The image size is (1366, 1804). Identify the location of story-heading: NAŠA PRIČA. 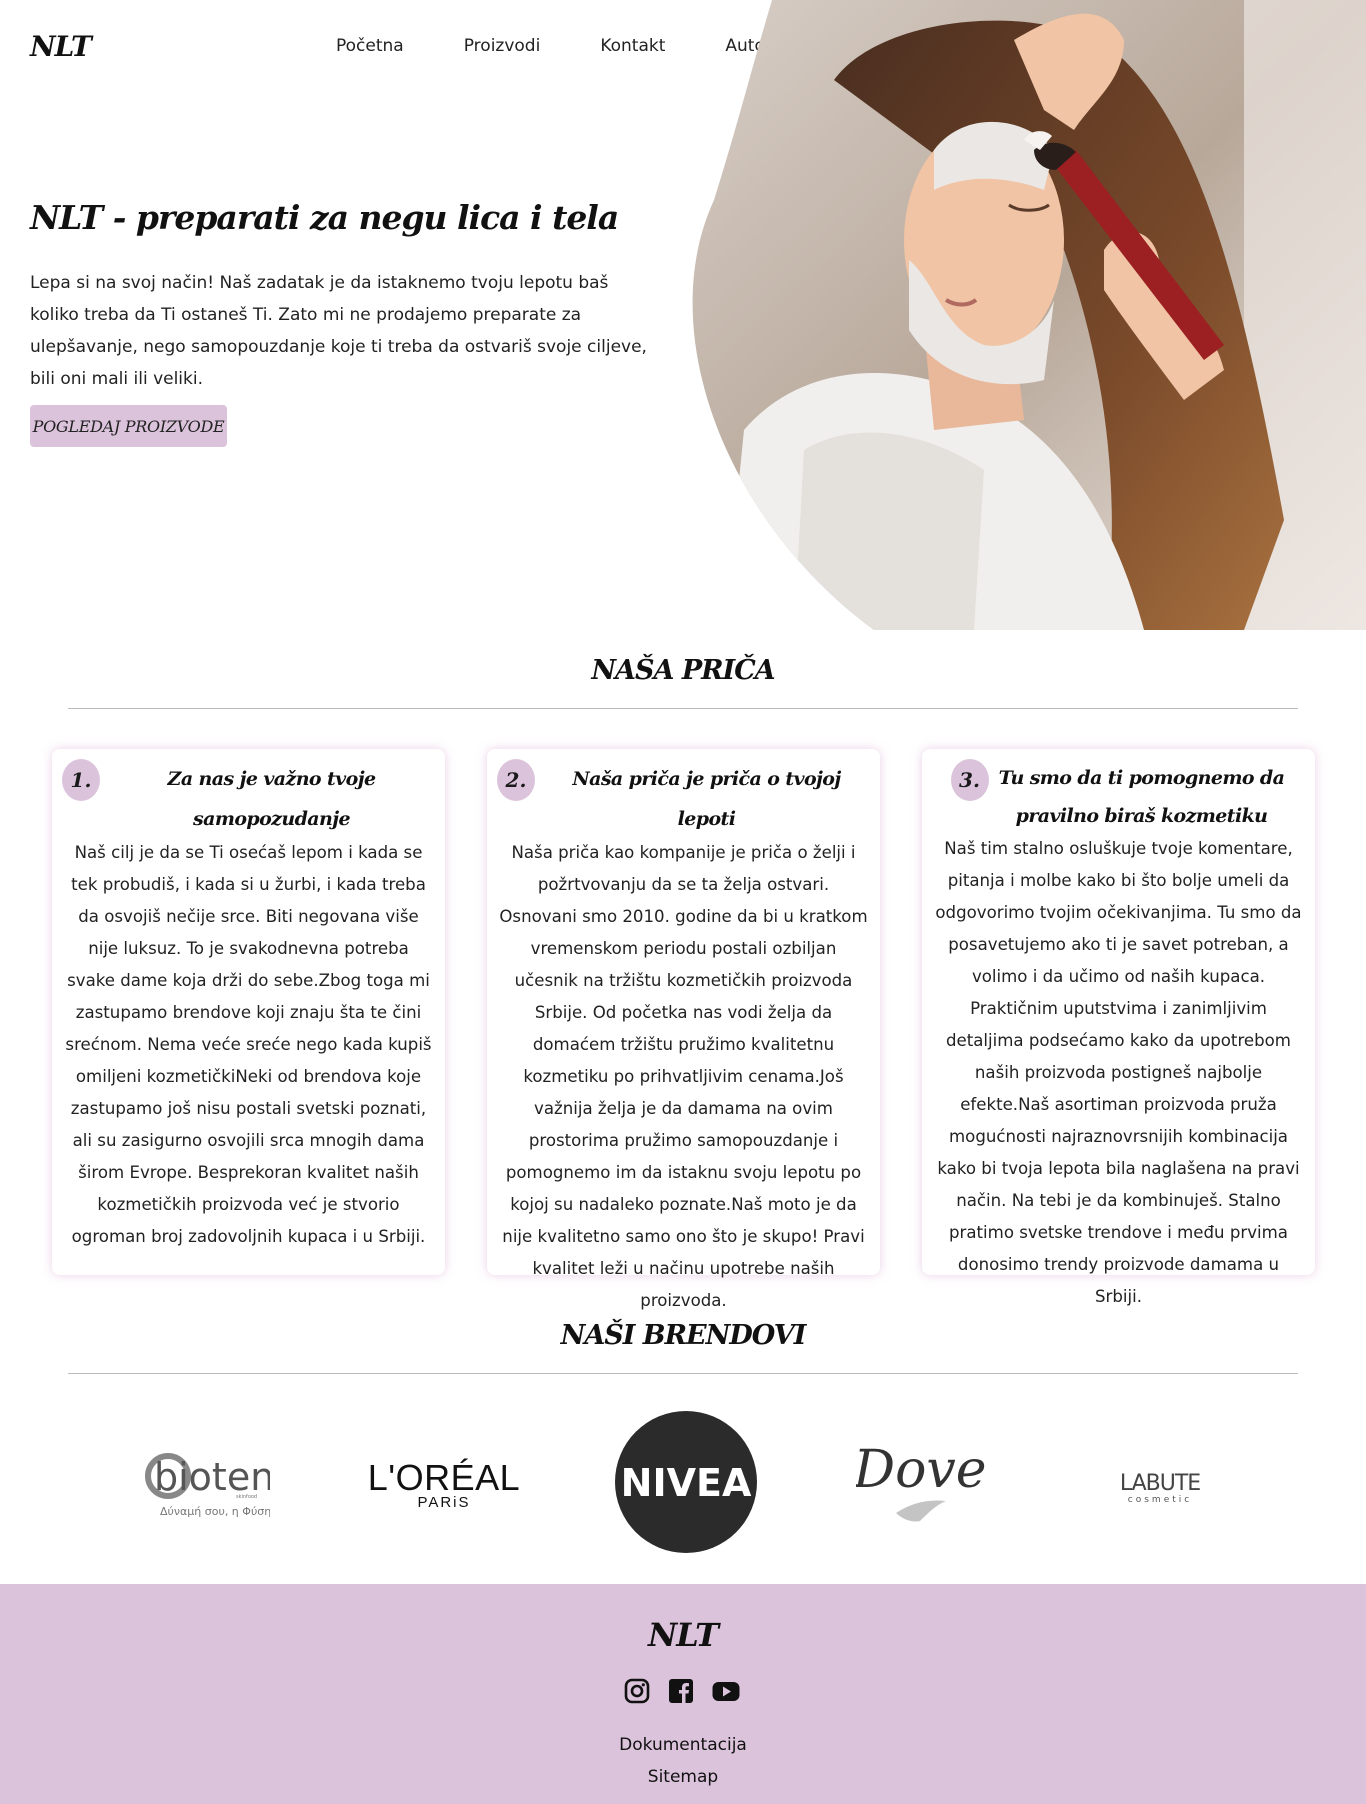
(683, 670).